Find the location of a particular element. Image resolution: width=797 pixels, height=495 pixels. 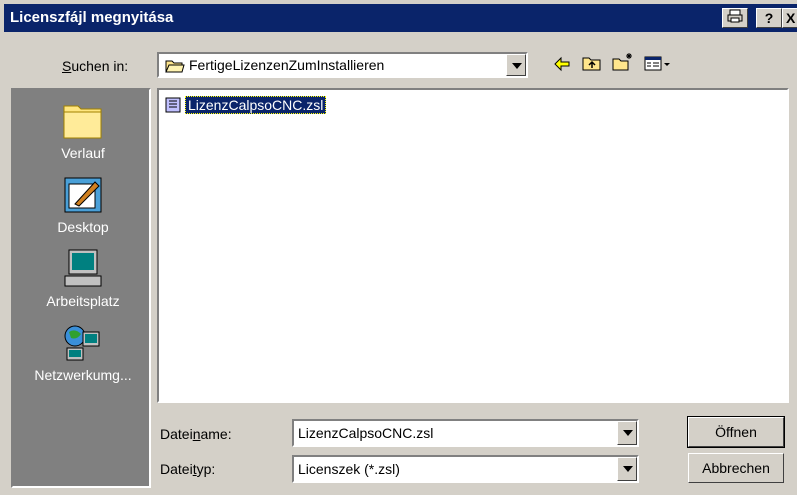

place-desktop: Desktop is located at coordinates (83, 204).